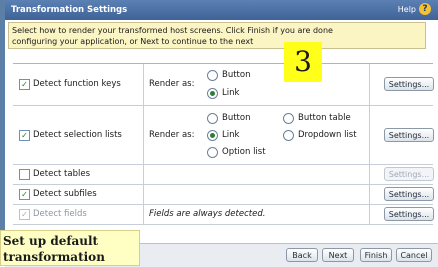 The image size is (438, 267). I want to click on selection-lists-radio-option-list, so click(212, 152).